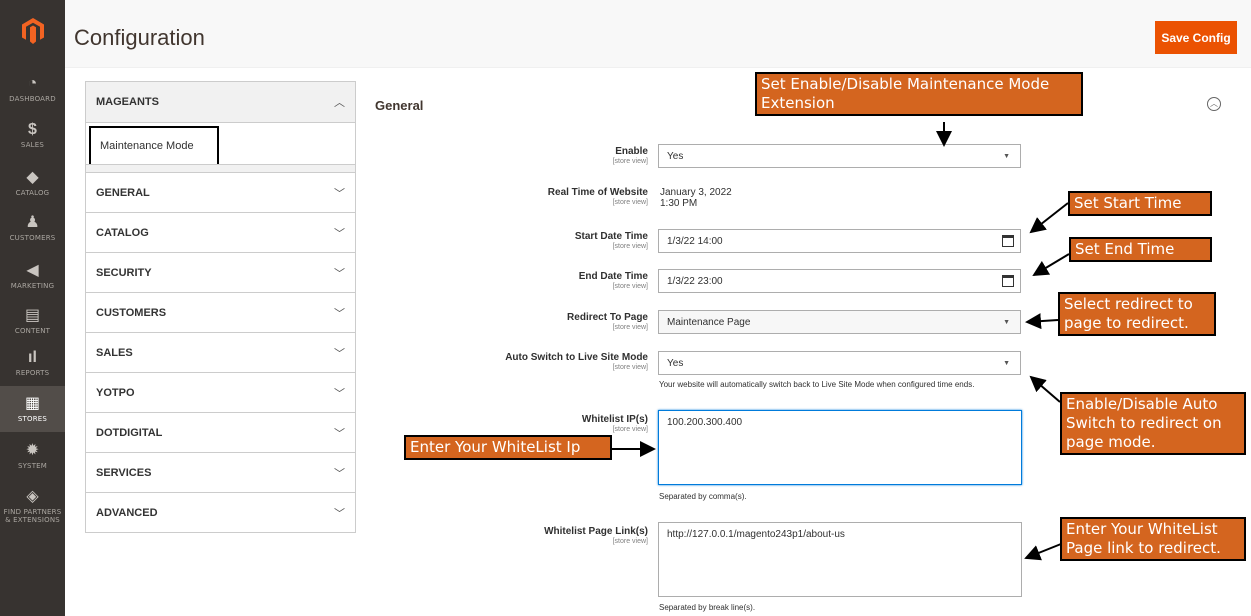 This screenshot has width=1251, height=616. What do you see at coordinates (124, 472) in the screenshot?
I see `tab-section-label: SERVICES` at bounding box center [124, 472].